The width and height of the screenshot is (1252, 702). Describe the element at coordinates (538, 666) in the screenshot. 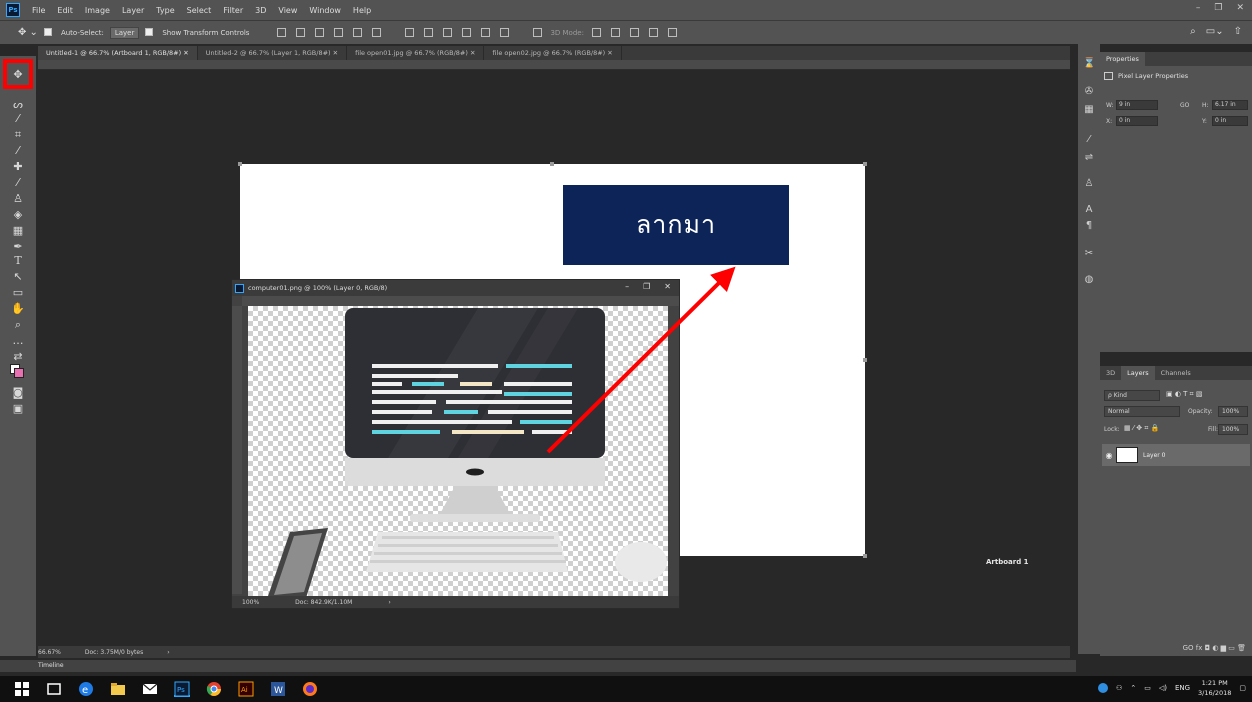

I see `timeline-bar: Timeline` at that location.